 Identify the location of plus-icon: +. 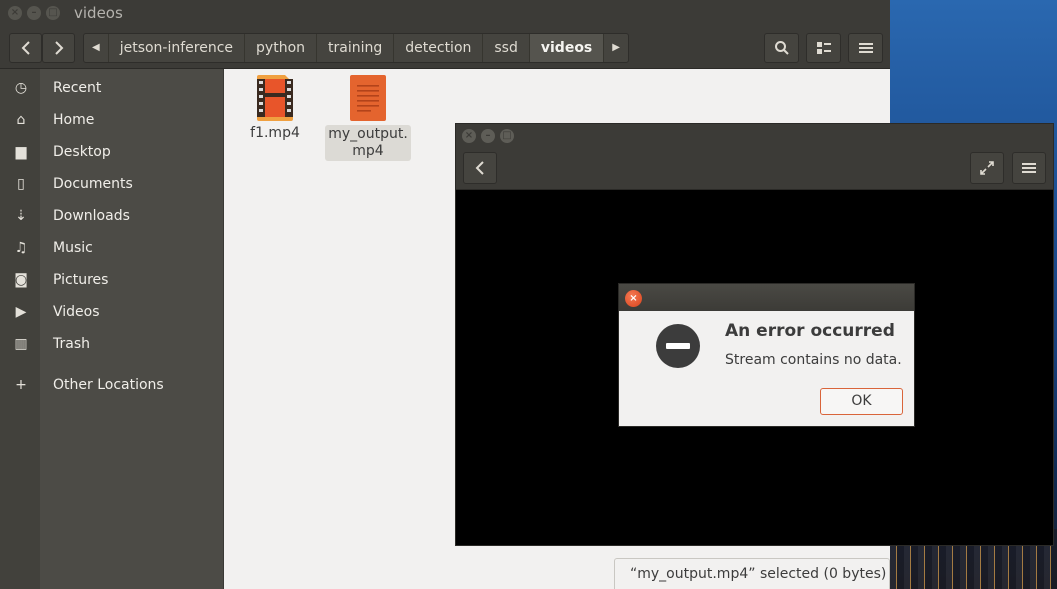
(21, 385).